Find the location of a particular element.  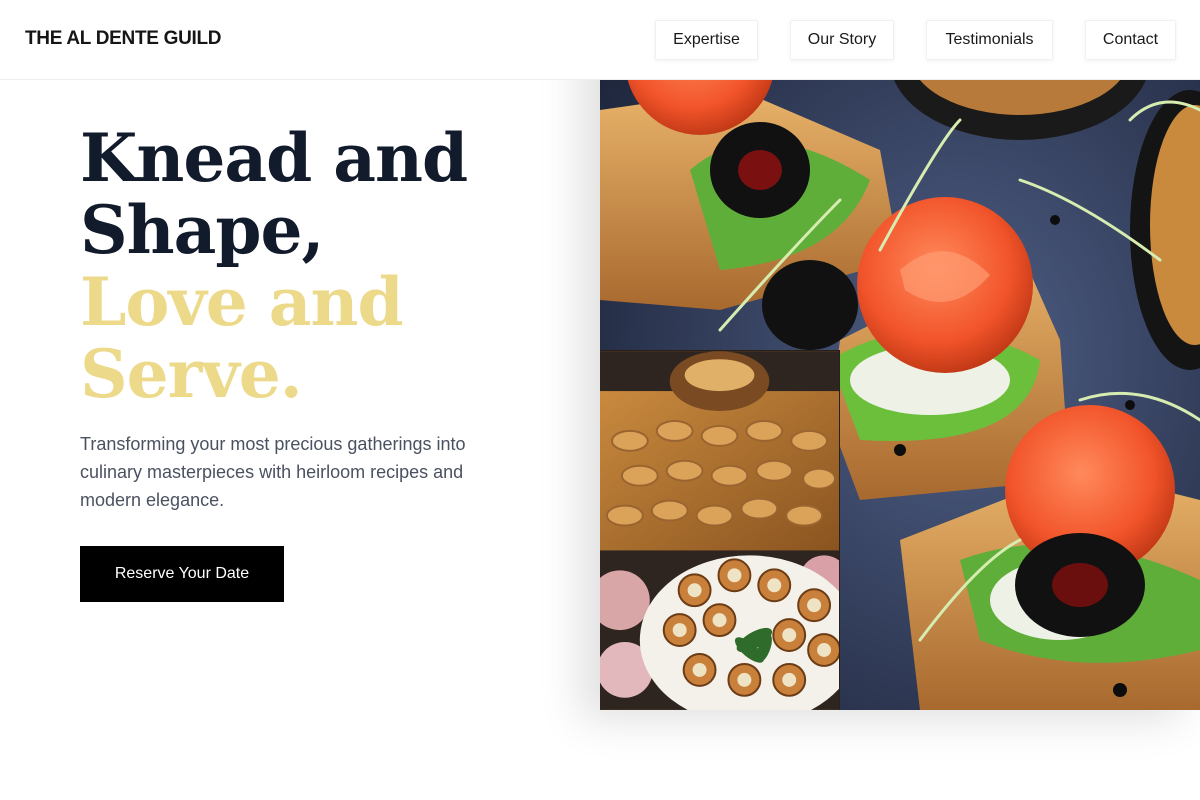

nav-expertise-button: Expertise is located at coordinates (706, 40).